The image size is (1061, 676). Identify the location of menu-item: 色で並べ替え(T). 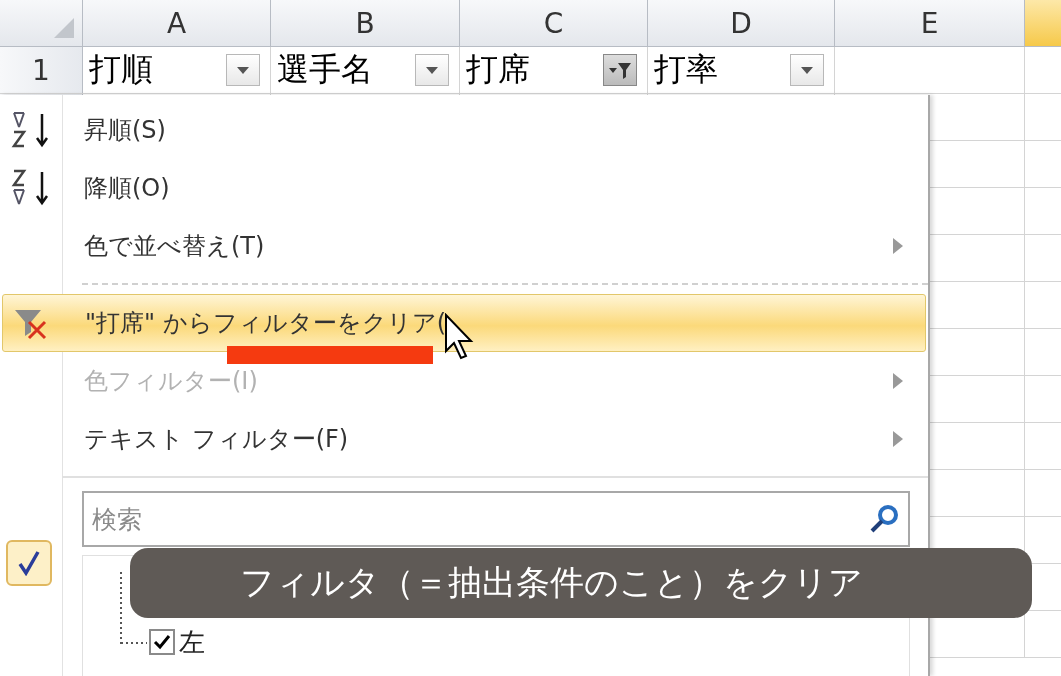
(464, 246).